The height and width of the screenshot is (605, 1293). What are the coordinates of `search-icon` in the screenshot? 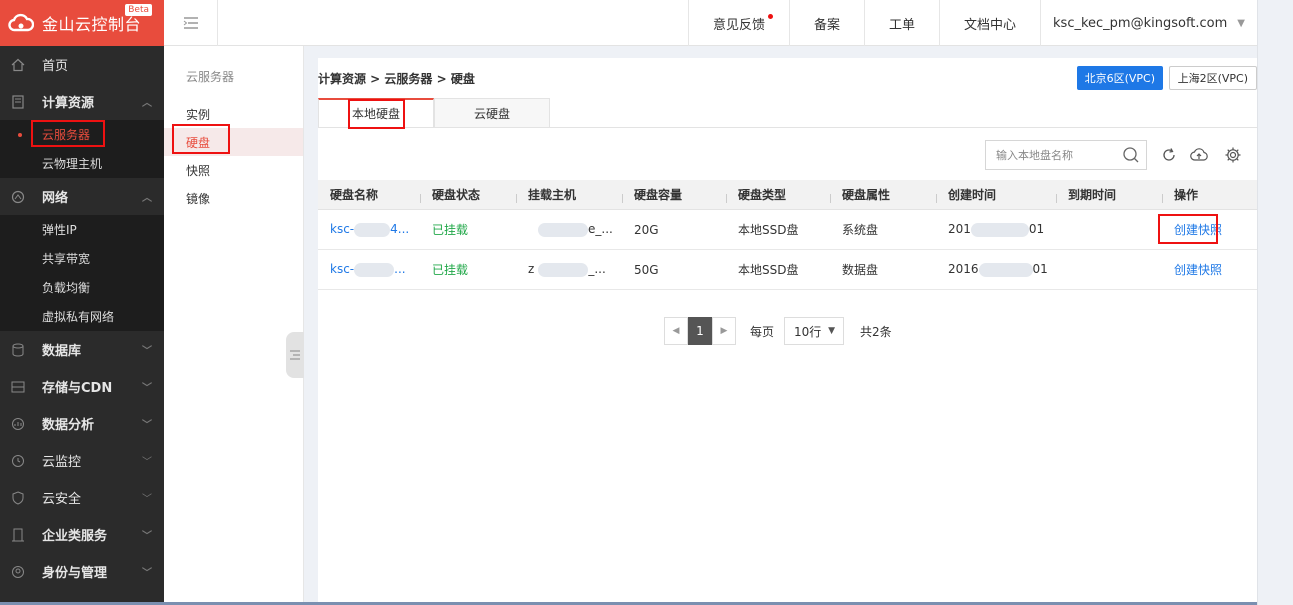 It's located at (1131, 156).